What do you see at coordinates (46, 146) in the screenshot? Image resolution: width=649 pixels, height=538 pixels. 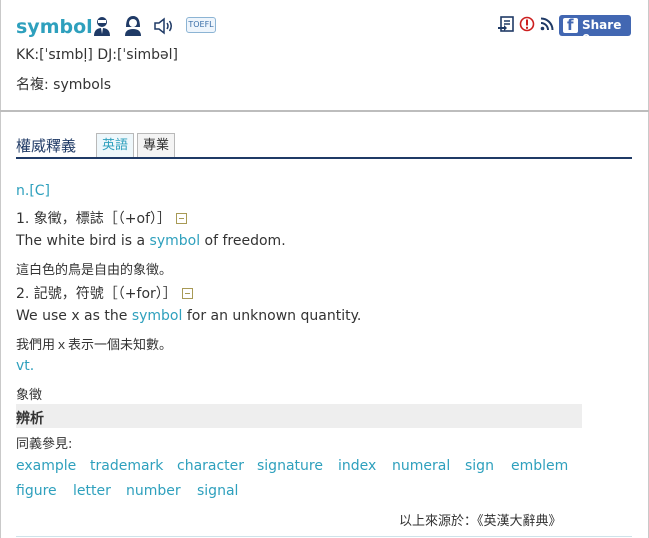 I see `authoritative-definitions-title: 權威釋義` at bounding box center [46, 146].